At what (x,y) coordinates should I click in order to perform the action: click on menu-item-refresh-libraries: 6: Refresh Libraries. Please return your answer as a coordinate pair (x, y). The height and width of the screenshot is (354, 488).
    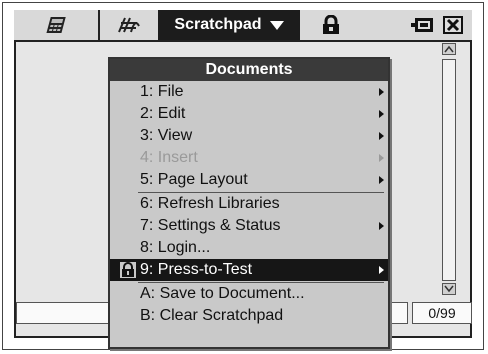
    Looking at the image, I should click on (249, 204).